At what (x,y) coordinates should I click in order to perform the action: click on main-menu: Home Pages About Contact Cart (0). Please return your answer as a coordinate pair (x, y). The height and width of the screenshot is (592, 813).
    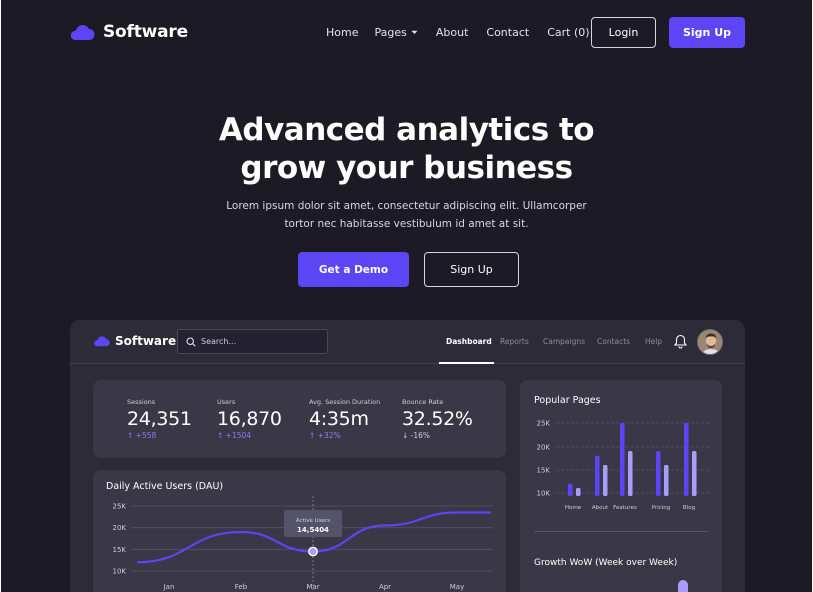
    Looking at the image, I should click on (458, 32).